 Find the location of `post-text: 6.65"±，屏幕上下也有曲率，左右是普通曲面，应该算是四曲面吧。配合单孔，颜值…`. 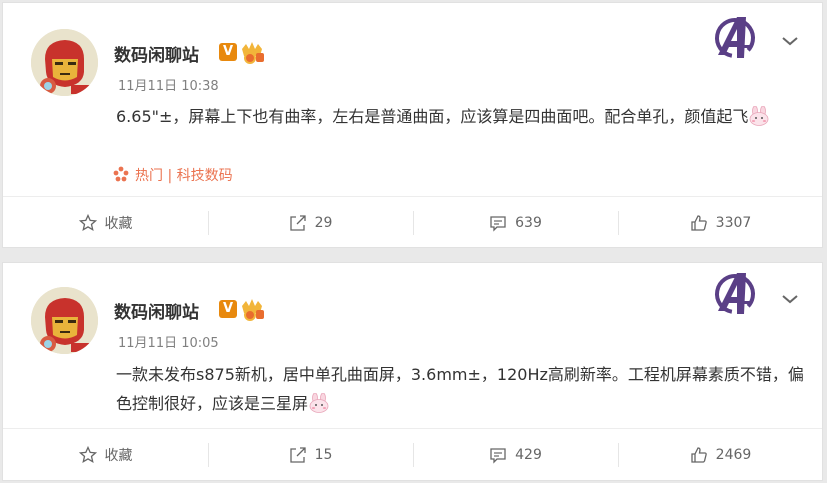

post-text: 6.65"±，屏幕上下也有曲率，左右是普通曲面，应该算是四曲面吧。配合单孔，颜值… is located at coordinates (432, 116).